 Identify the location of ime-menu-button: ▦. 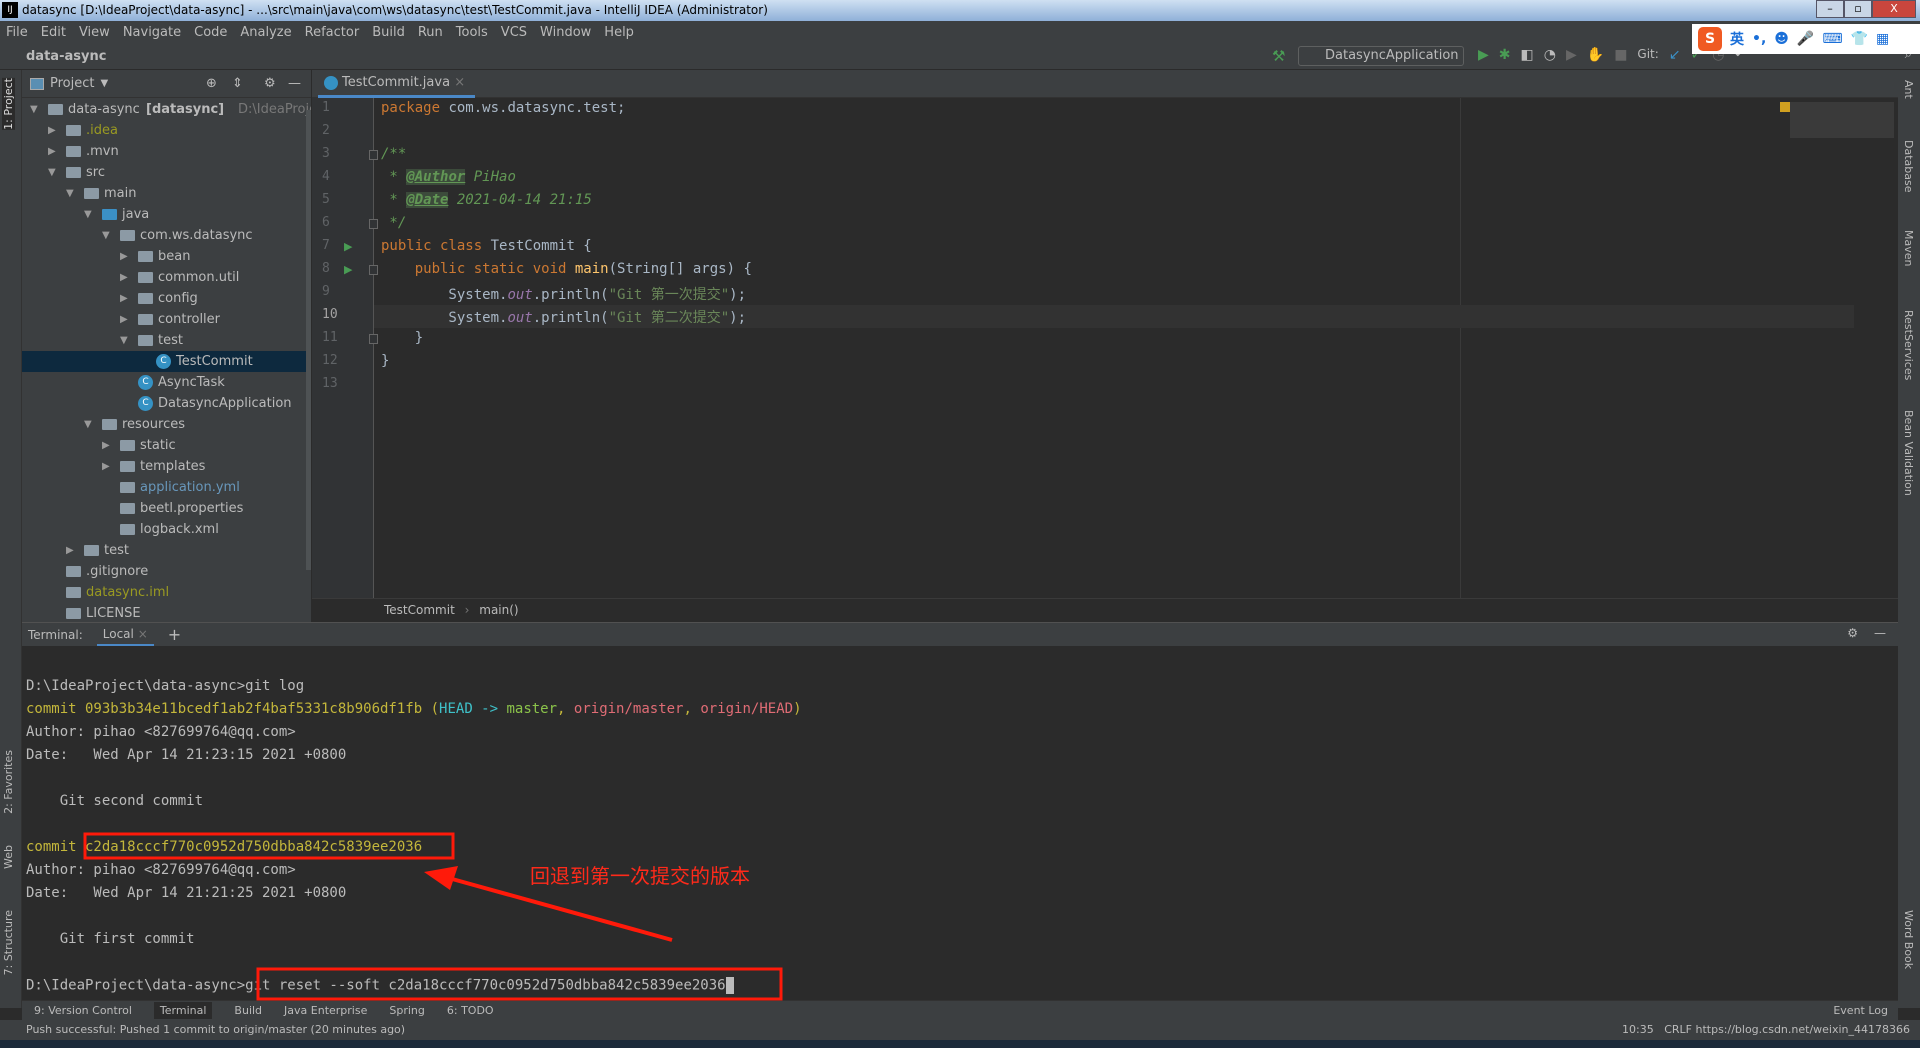
(1882, 39).